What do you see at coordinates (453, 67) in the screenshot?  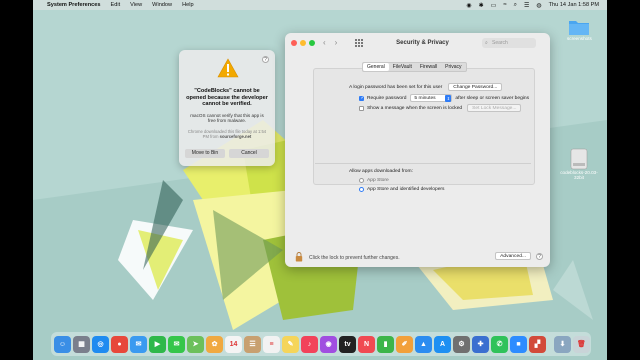 I see `tab-privacy: Privacy` at bounding box center [453, 67].